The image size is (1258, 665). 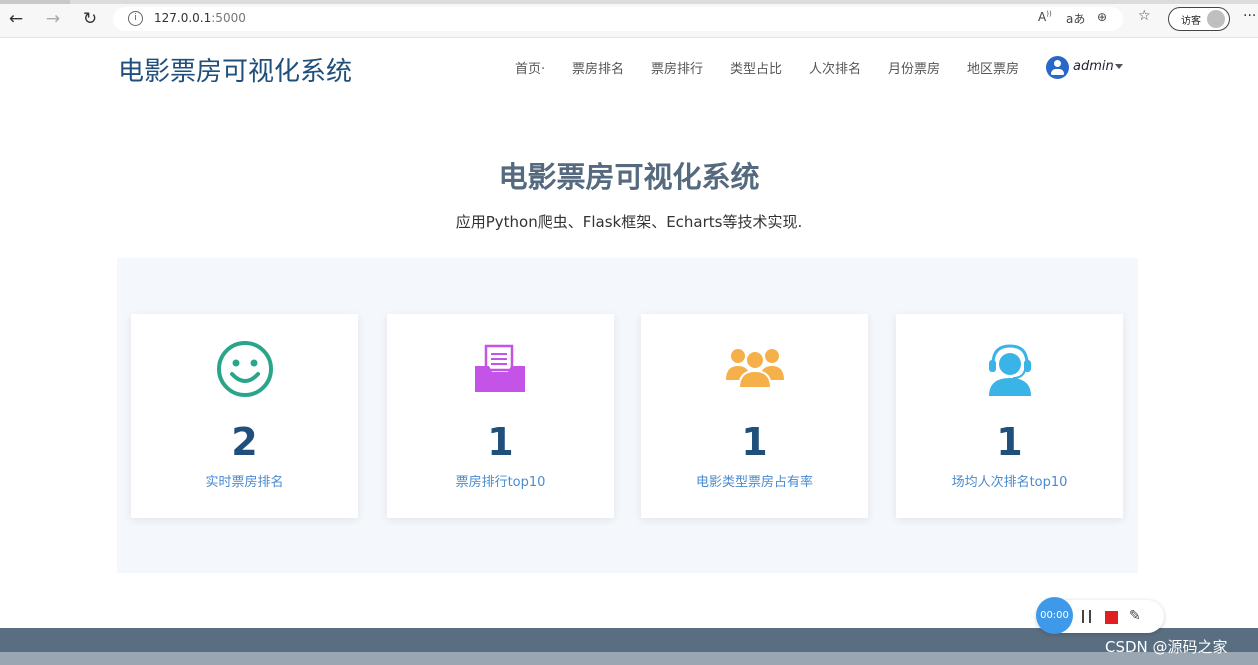 What do you see at coordinates (1009, 416) in the screenshot?
I see `stat-card-attendance-top10: 1 场均人次排名top10` at bounding box center [1009, 416].